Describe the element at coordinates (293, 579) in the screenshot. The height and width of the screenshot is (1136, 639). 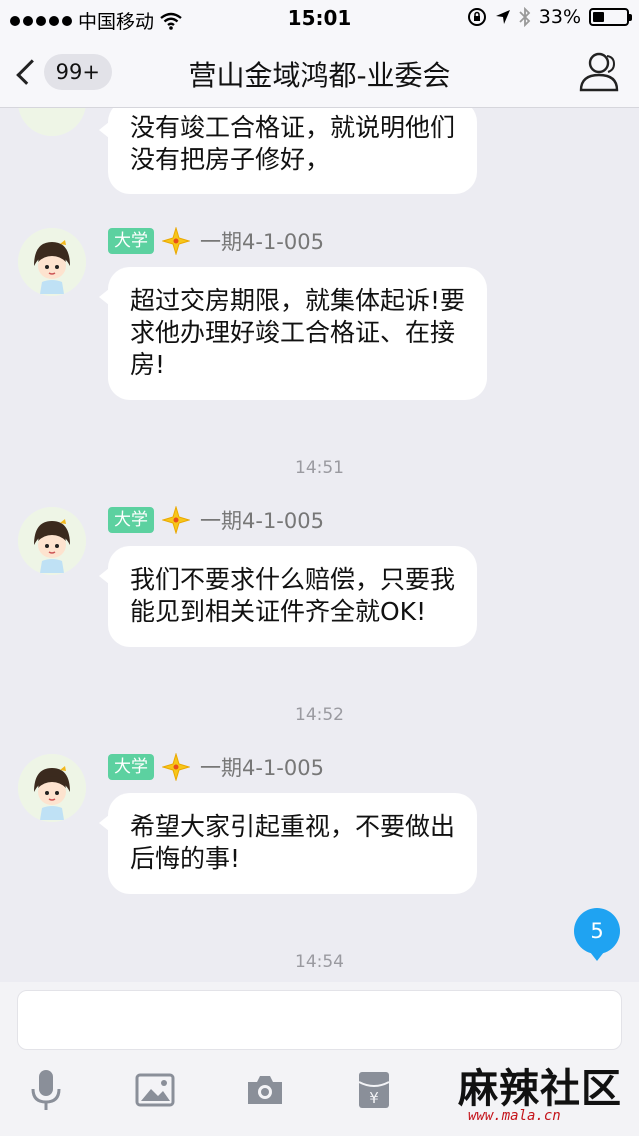
I see `message-line: 我们不要求什么赔偿，只要我` at that location.